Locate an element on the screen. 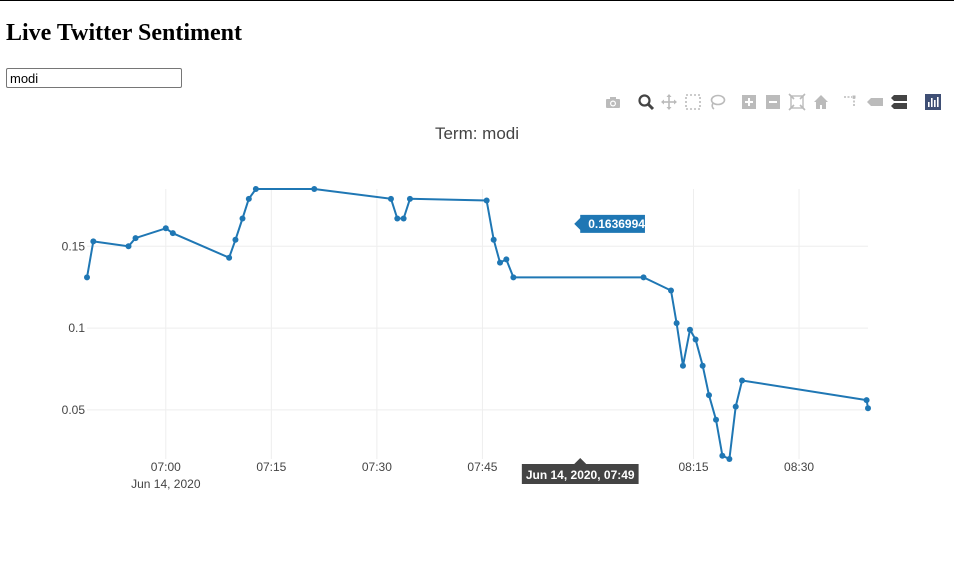  plotly-logo-icon is located at coordinates (933, 102).